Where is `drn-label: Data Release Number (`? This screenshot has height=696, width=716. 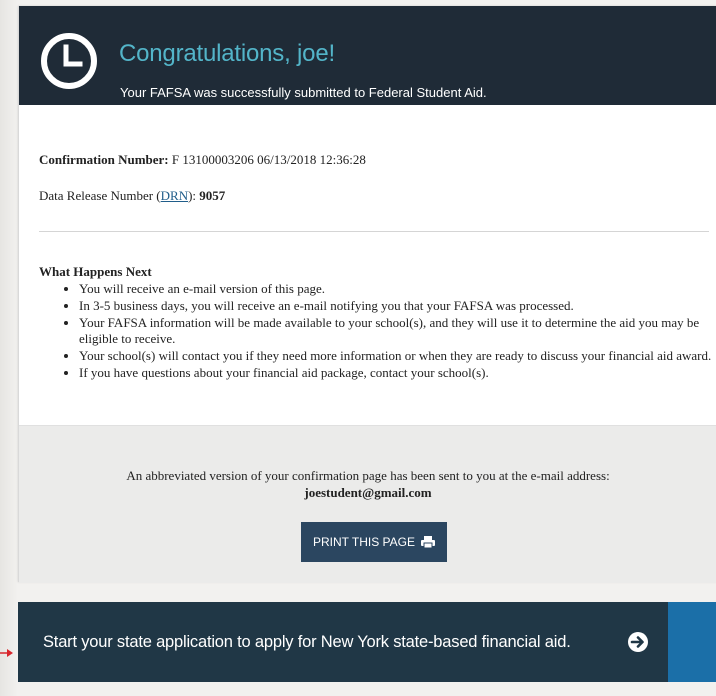
drn-label: Data Release Number ( is located at coordinates (100, 195).